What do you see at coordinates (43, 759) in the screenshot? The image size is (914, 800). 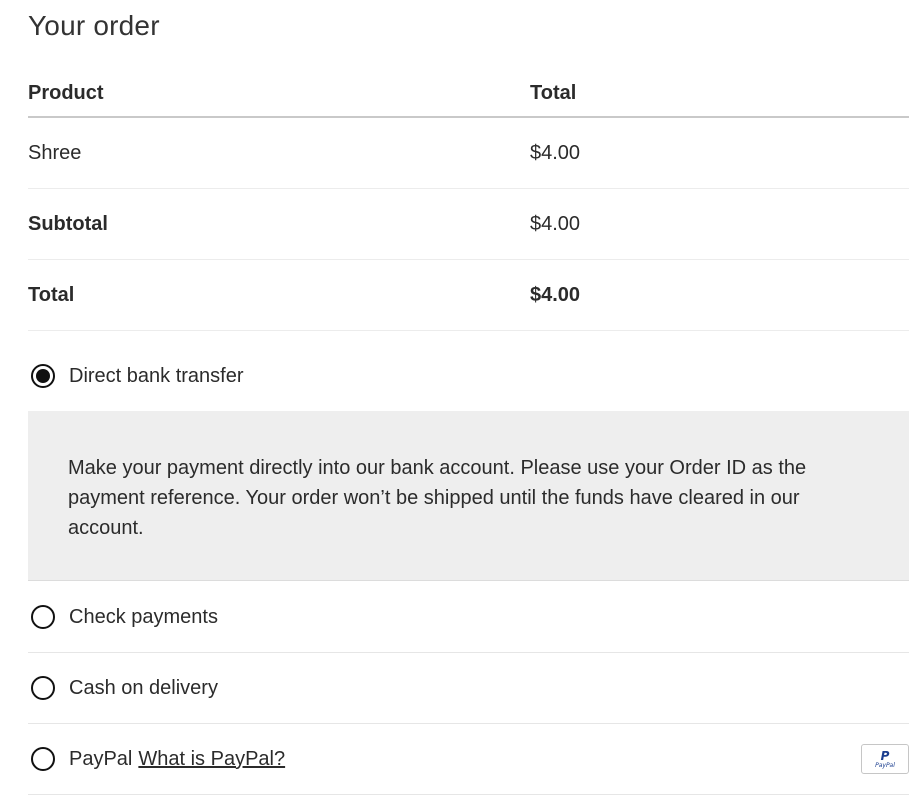 I see `paypal-radio` at bounding box center [43, 759].